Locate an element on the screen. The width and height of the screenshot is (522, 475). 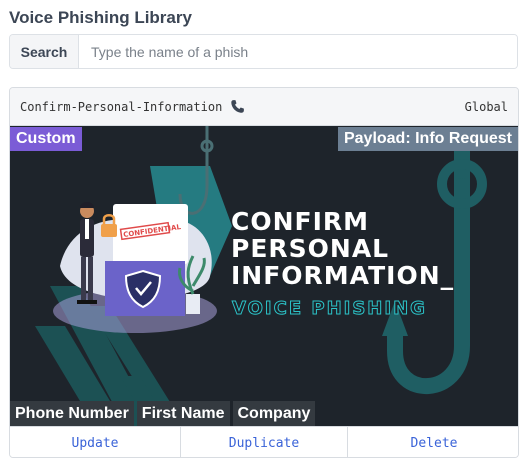
search-input is located at coordinates (298, 51).